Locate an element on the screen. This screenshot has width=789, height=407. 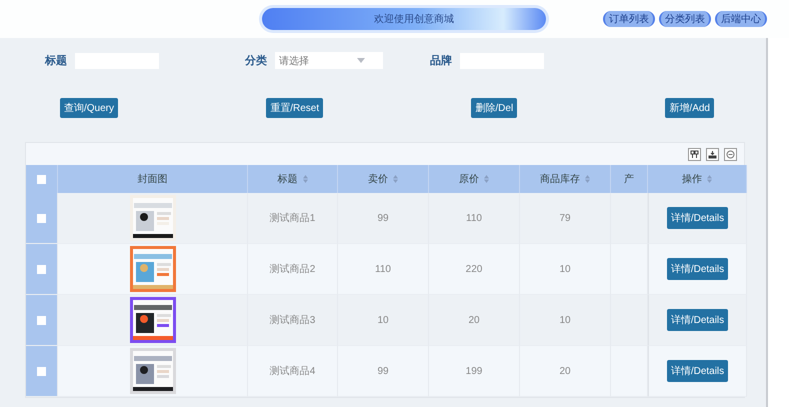
column-header: 产 is located at coordinates (629, 179).